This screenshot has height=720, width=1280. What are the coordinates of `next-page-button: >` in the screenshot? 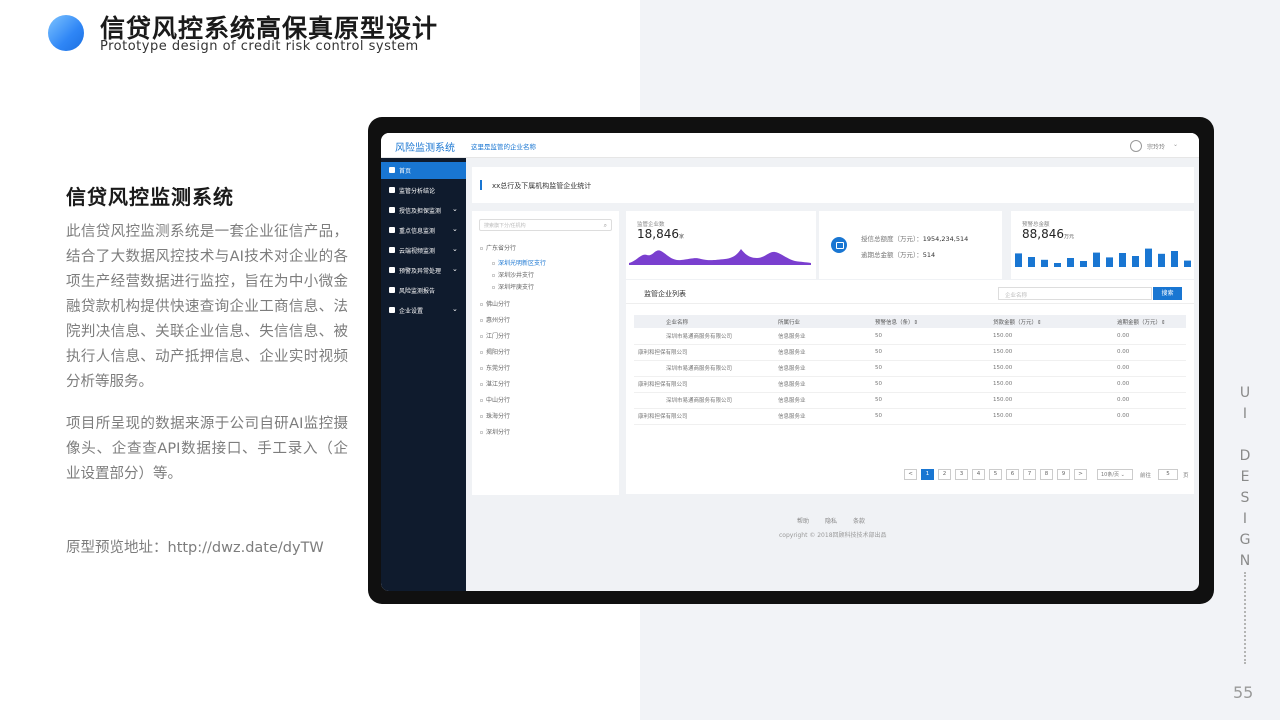 It's located at (1080, 474).